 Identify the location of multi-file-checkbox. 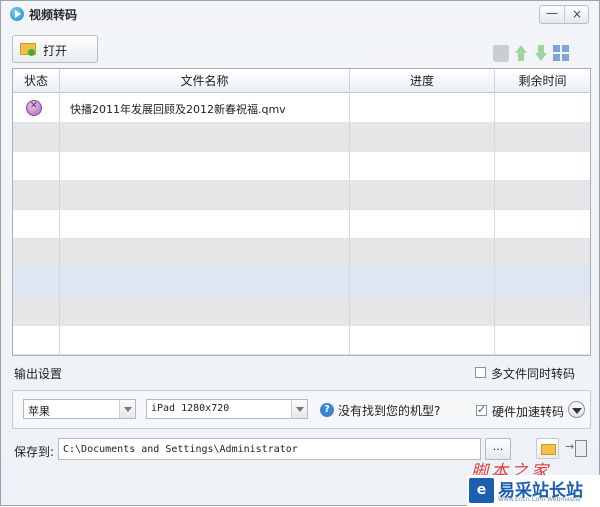
(480, 372).